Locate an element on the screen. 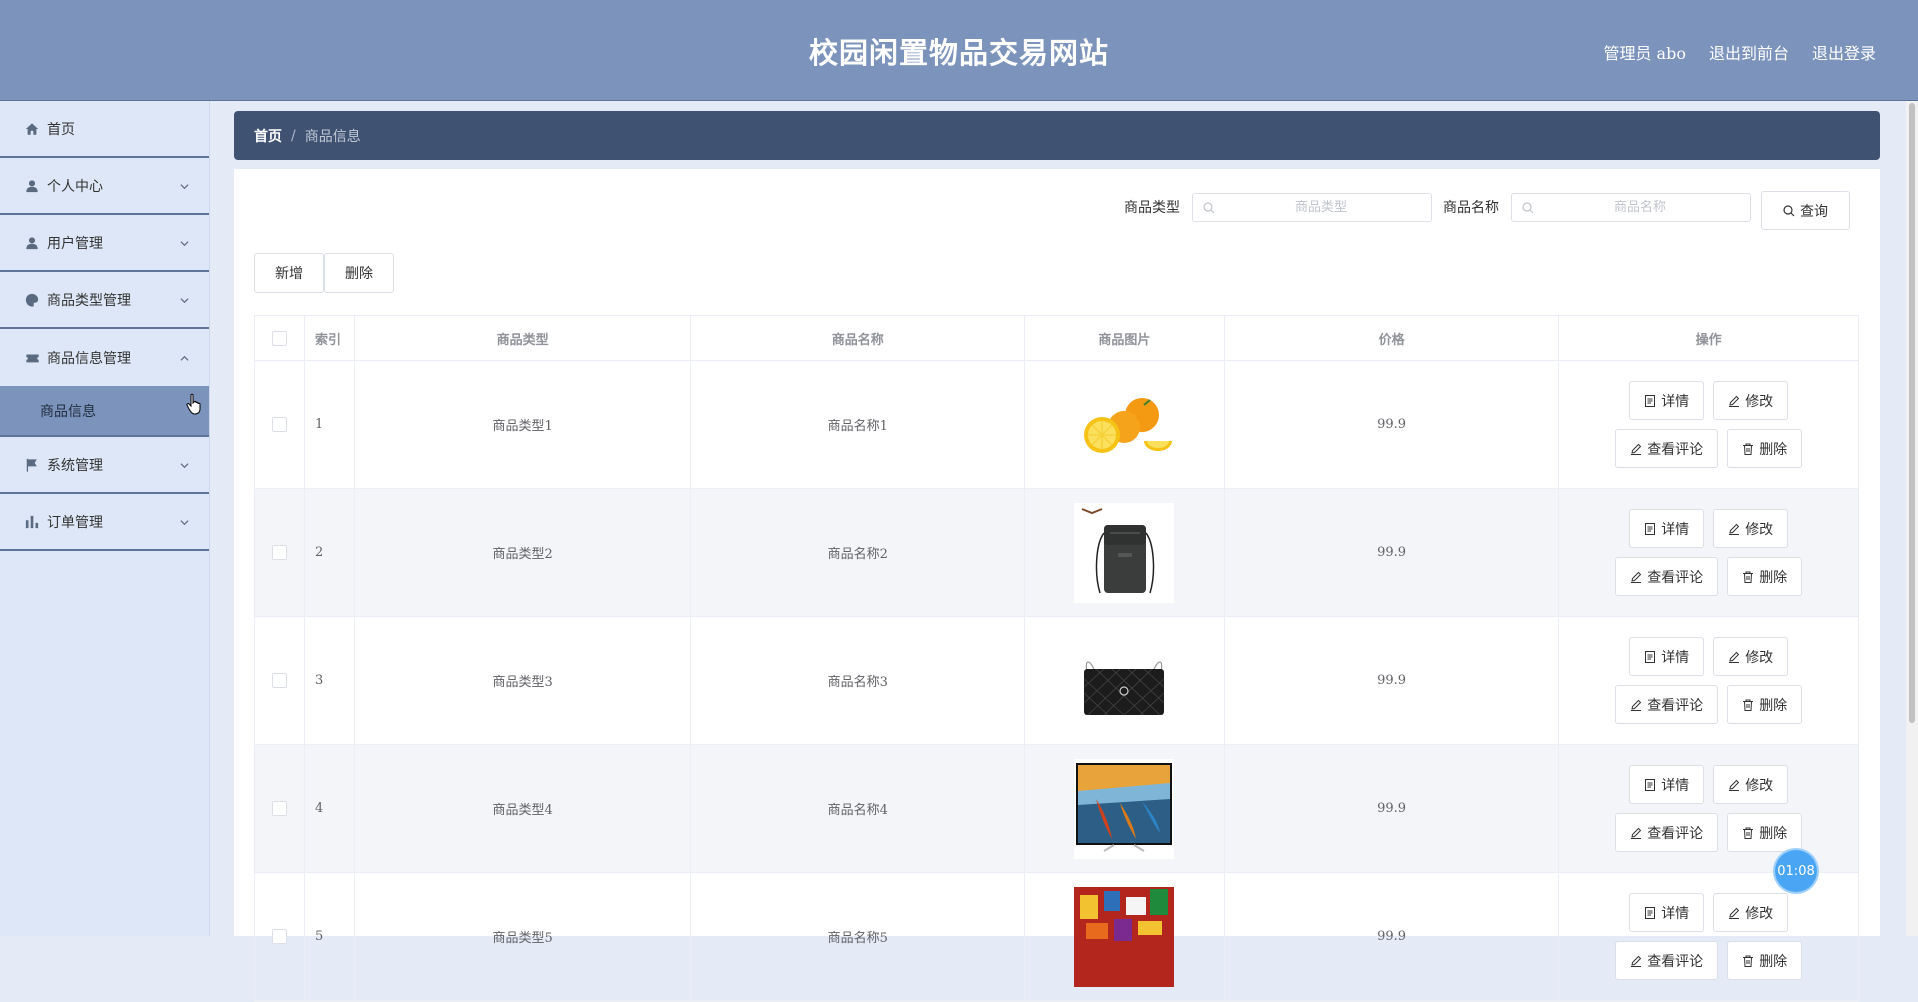 This screenshot has width=1918, height=1002. view-comments-button-label: 查看评论 is located at coordinates (1675, 961).